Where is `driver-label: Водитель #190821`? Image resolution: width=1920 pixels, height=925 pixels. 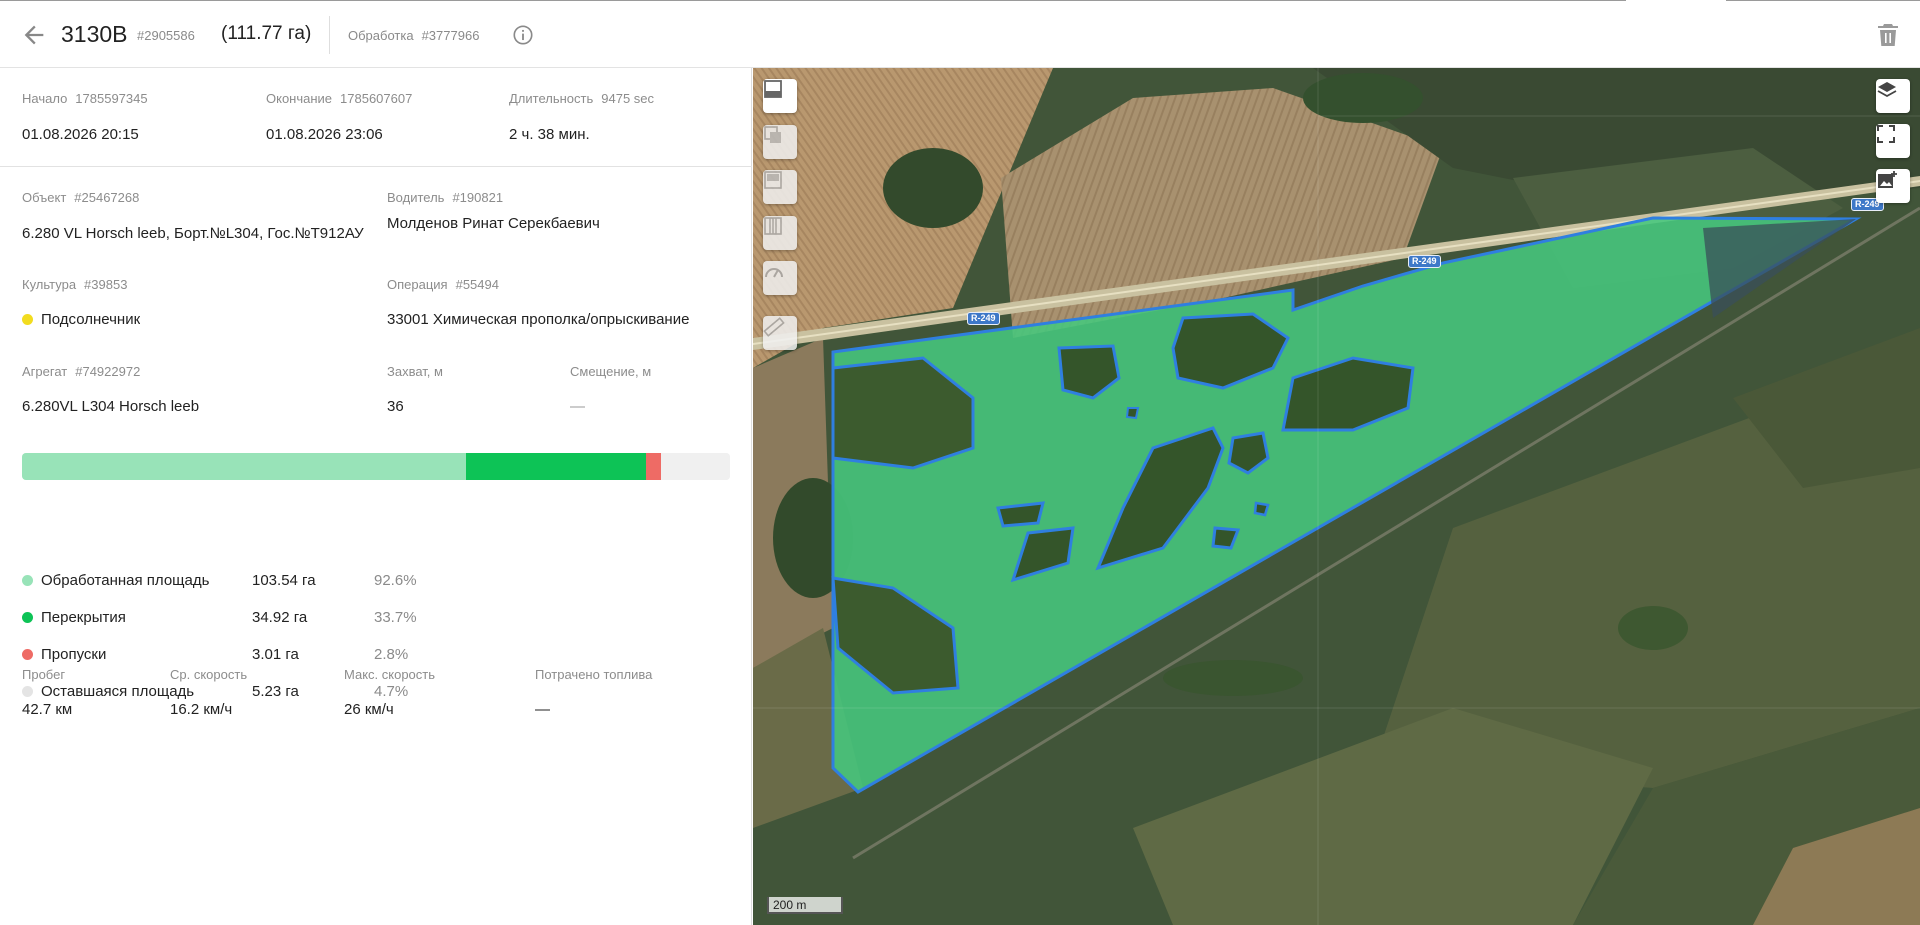
driver-label: Водитель #190821 is located at coordinates (445, 197).